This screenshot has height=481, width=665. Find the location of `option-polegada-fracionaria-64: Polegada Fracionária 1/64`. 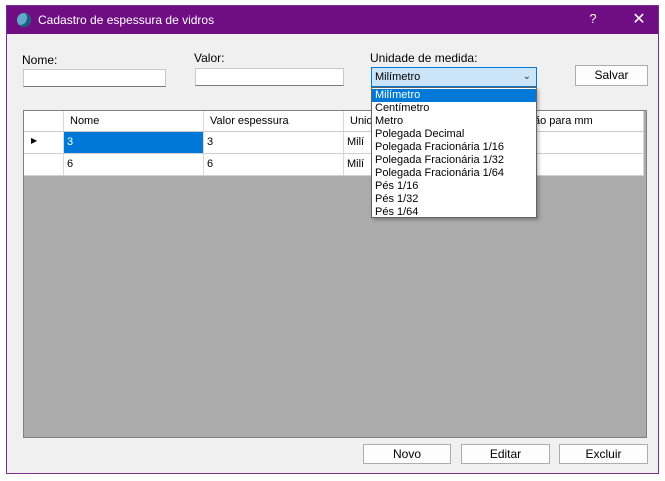

option-polegada-fracionaria-64: Polegada Fracionária 1/64 is located at coordinates (454, 173).